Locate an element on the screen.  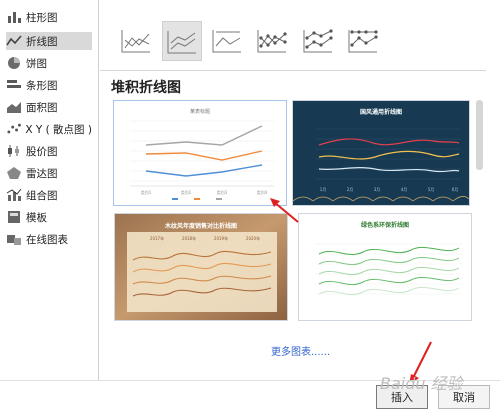
area-chart-icon is located at coordinates (14, 107).